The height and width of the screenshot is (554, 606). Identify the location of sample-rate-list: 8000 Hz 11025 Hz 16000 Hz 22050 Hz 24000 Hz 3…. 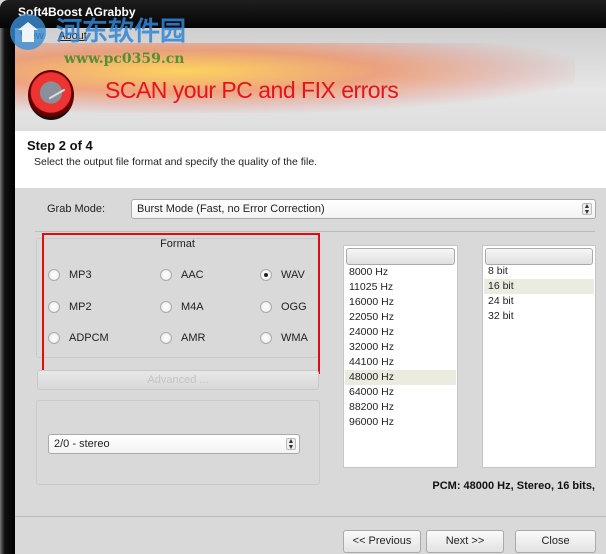
(400, 356).